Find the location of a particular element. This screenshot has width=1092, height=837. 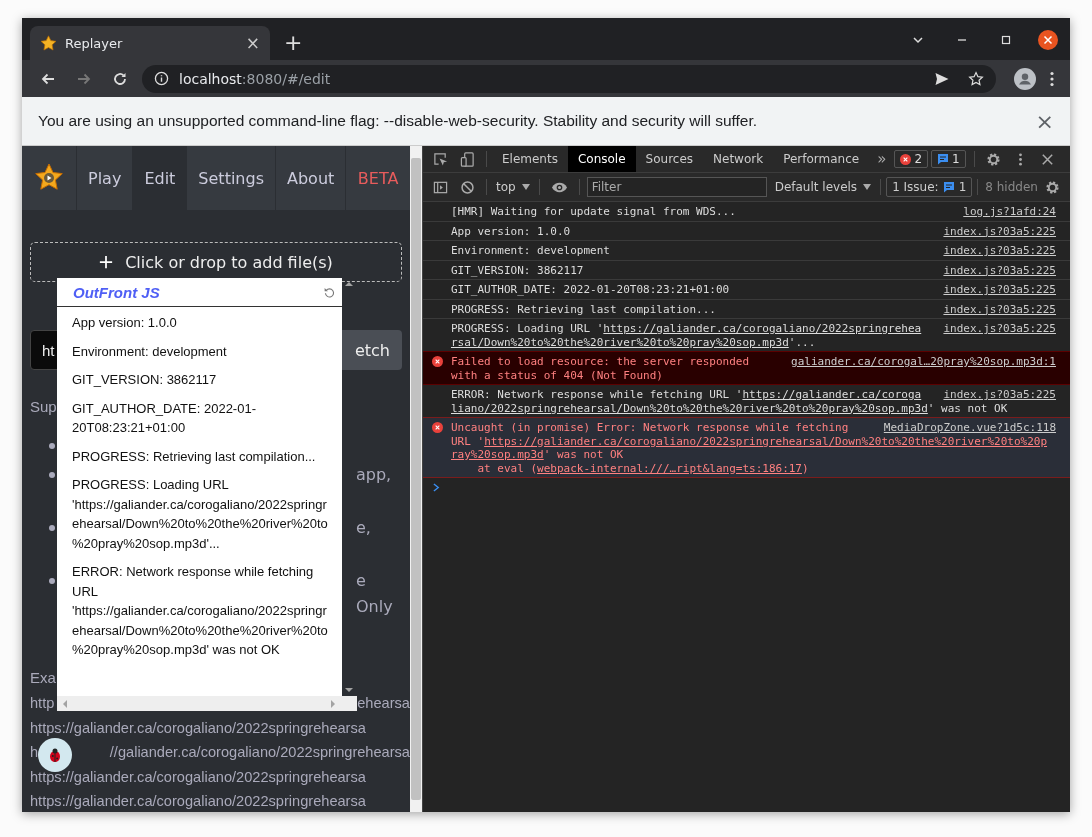

message-line: App version: 1.0.0 is located at coordinates (511, 231).